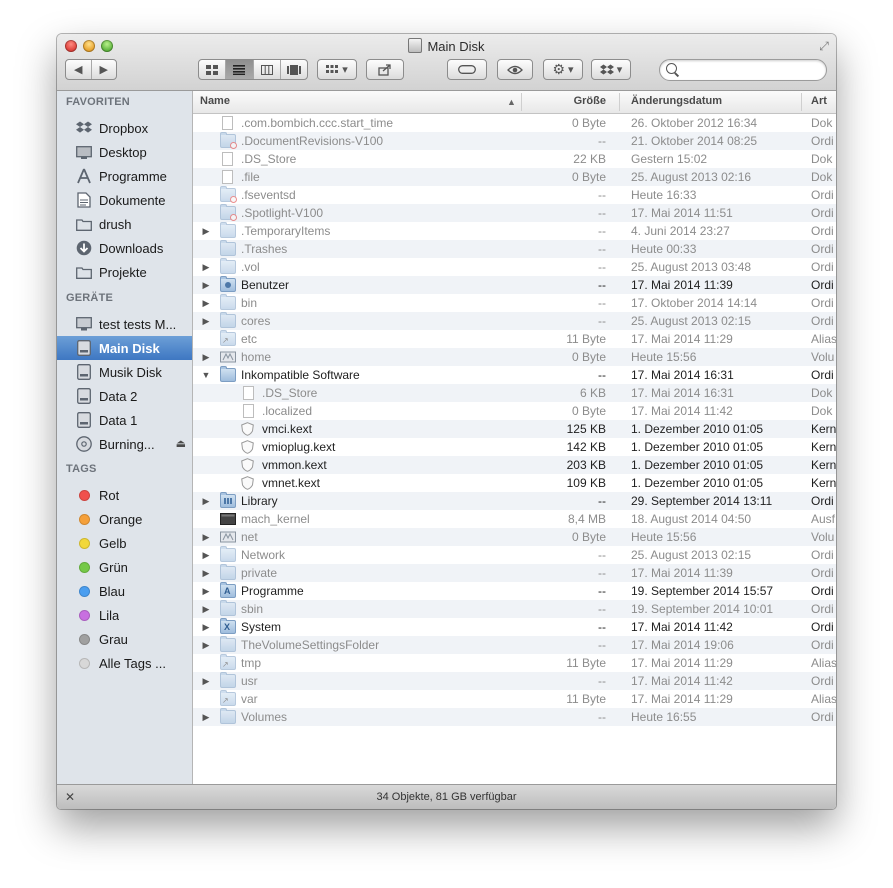  What do you see at coordinates (294, 69) in the screenshot?
I see `cover-flow-button` at bounding box center [294, 69].